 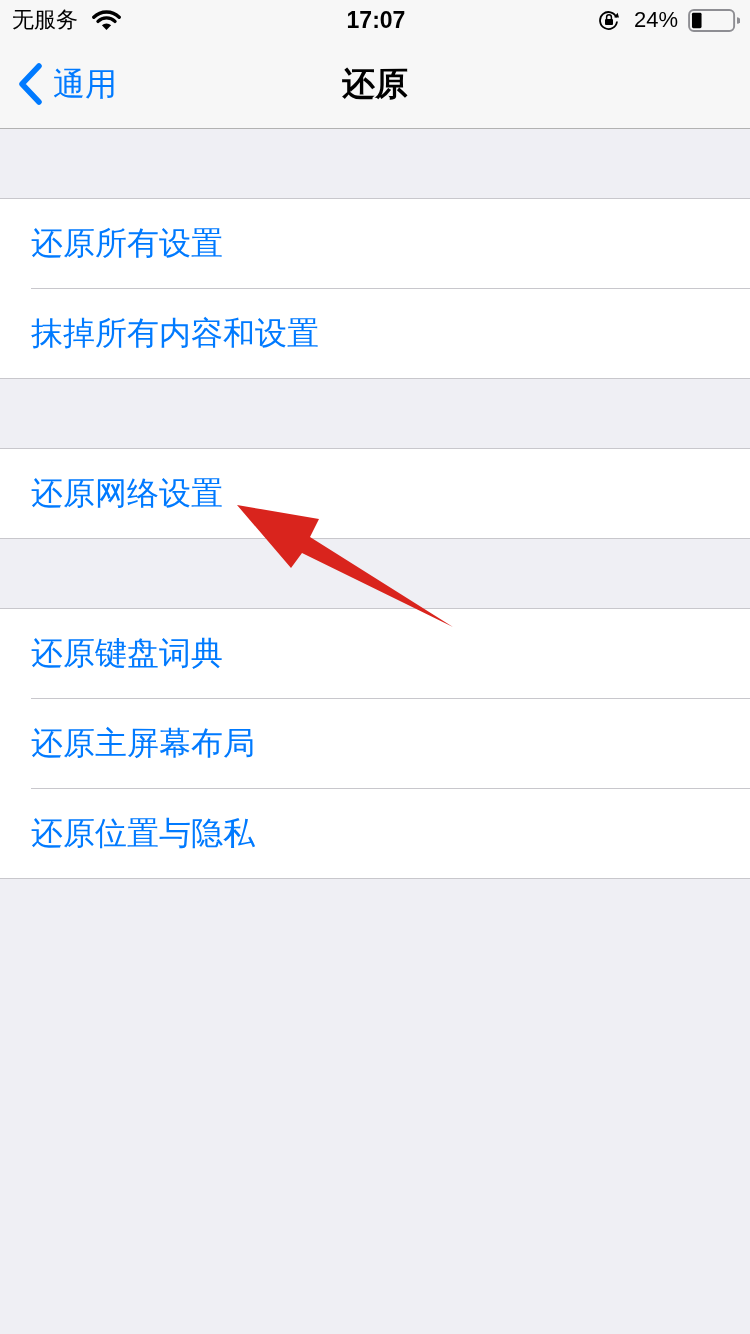 What do you see at coordinates (375, 743) in the screenshot?
I see `list-item: 还原主屏幕布局` at bounding box center [375, 743].